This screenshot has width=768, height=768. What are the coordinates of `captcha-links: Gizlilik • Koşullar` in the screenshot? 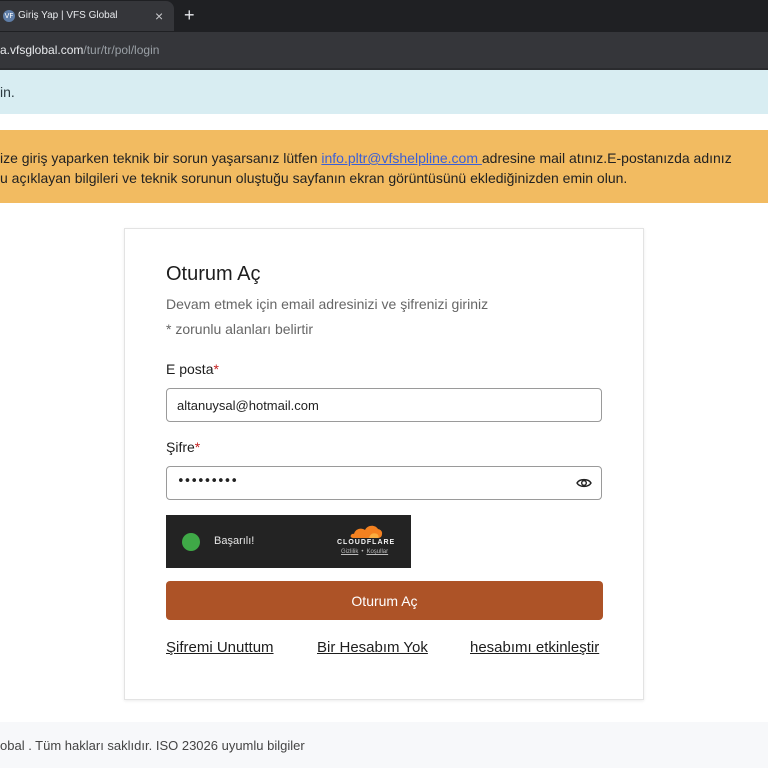 It's located at (364, 552).